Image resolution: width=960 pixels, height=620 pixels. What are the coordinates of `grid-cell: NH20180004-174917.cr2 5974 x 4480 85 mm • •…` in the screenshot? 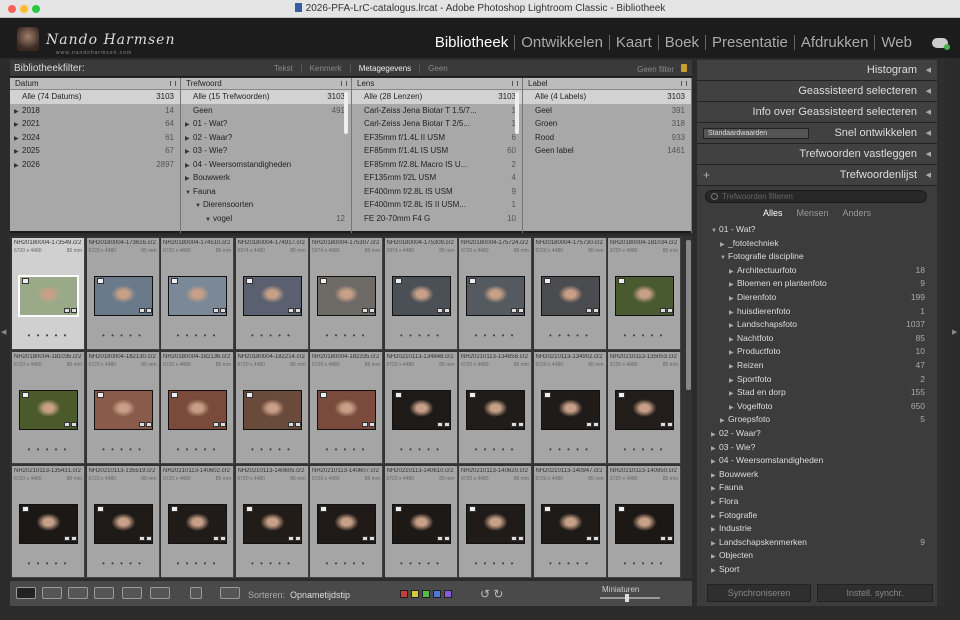 It's located at (272, 294).